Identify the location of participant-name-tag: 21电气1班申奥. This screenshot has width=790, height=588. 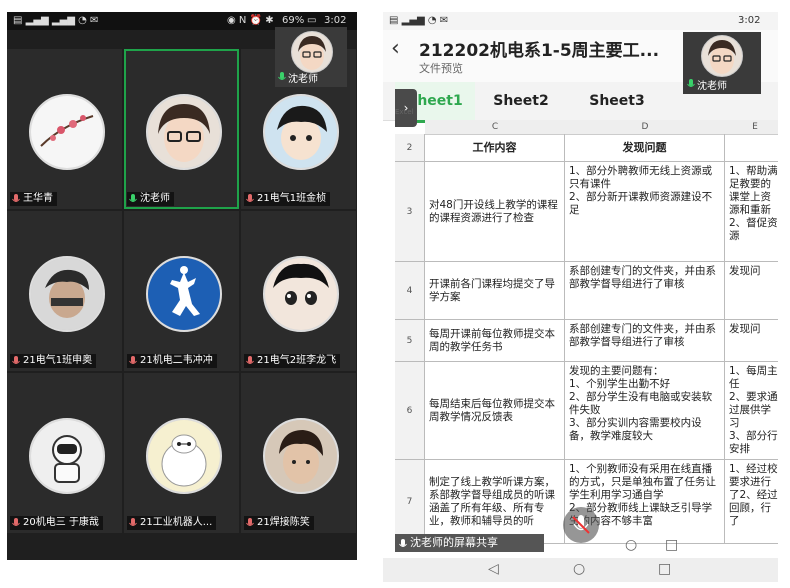
(53, 361).